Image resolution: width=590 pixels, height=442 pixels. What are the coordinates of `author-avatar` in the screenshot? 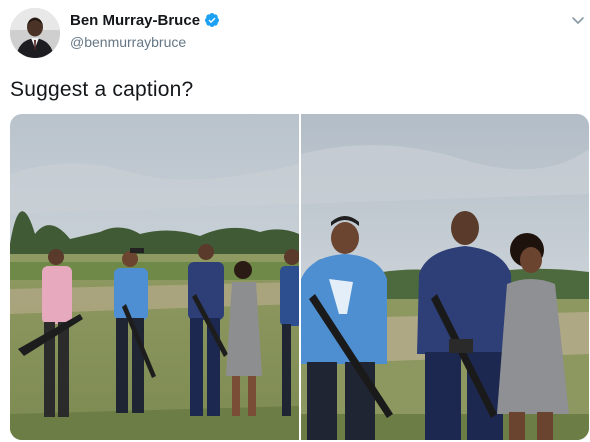 It's located at (35, 33).